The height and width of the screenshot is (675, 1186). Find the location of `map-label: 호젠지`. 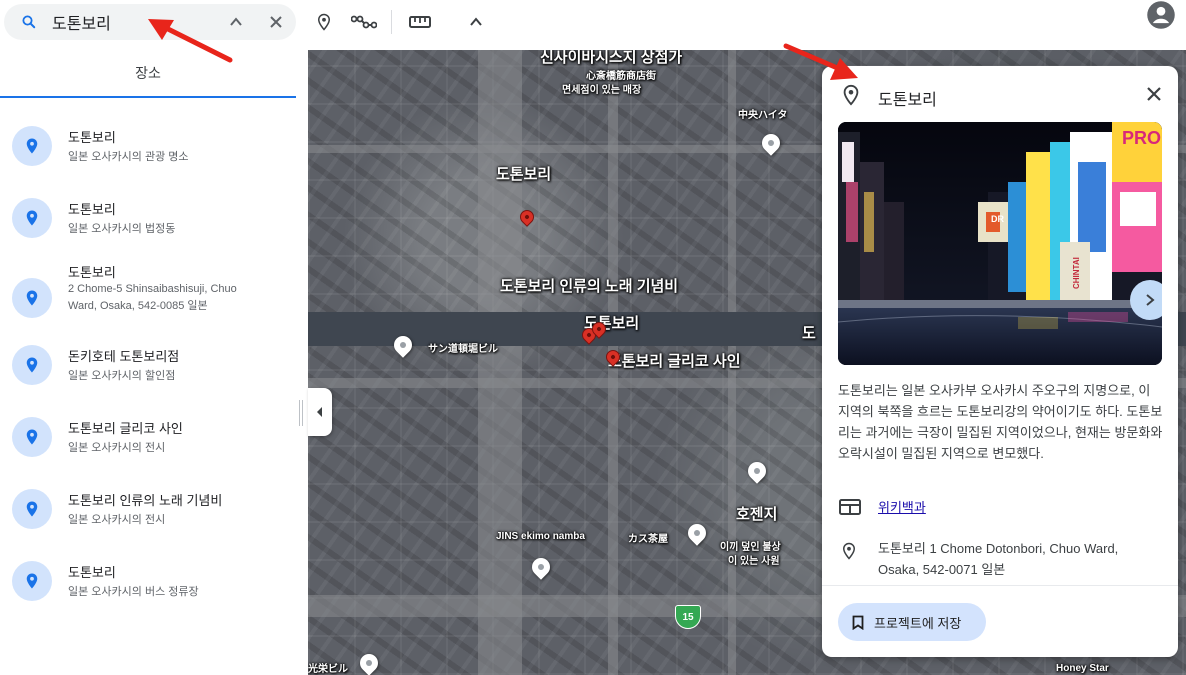

map-label: 호젠지 is located at coordinates (756, 513).